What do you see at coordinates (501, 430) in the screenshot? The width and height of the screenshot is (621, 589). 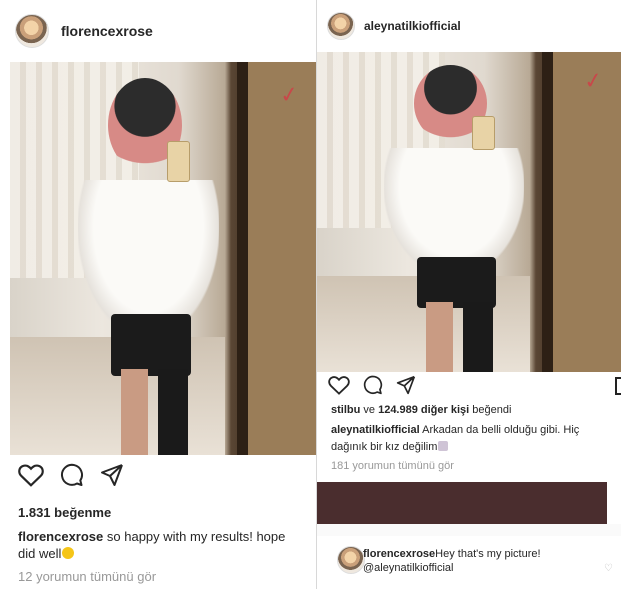 I see `caption-text: Arkadan da belli olduğu gibi. Hiç` at bounding box center [501, 430].